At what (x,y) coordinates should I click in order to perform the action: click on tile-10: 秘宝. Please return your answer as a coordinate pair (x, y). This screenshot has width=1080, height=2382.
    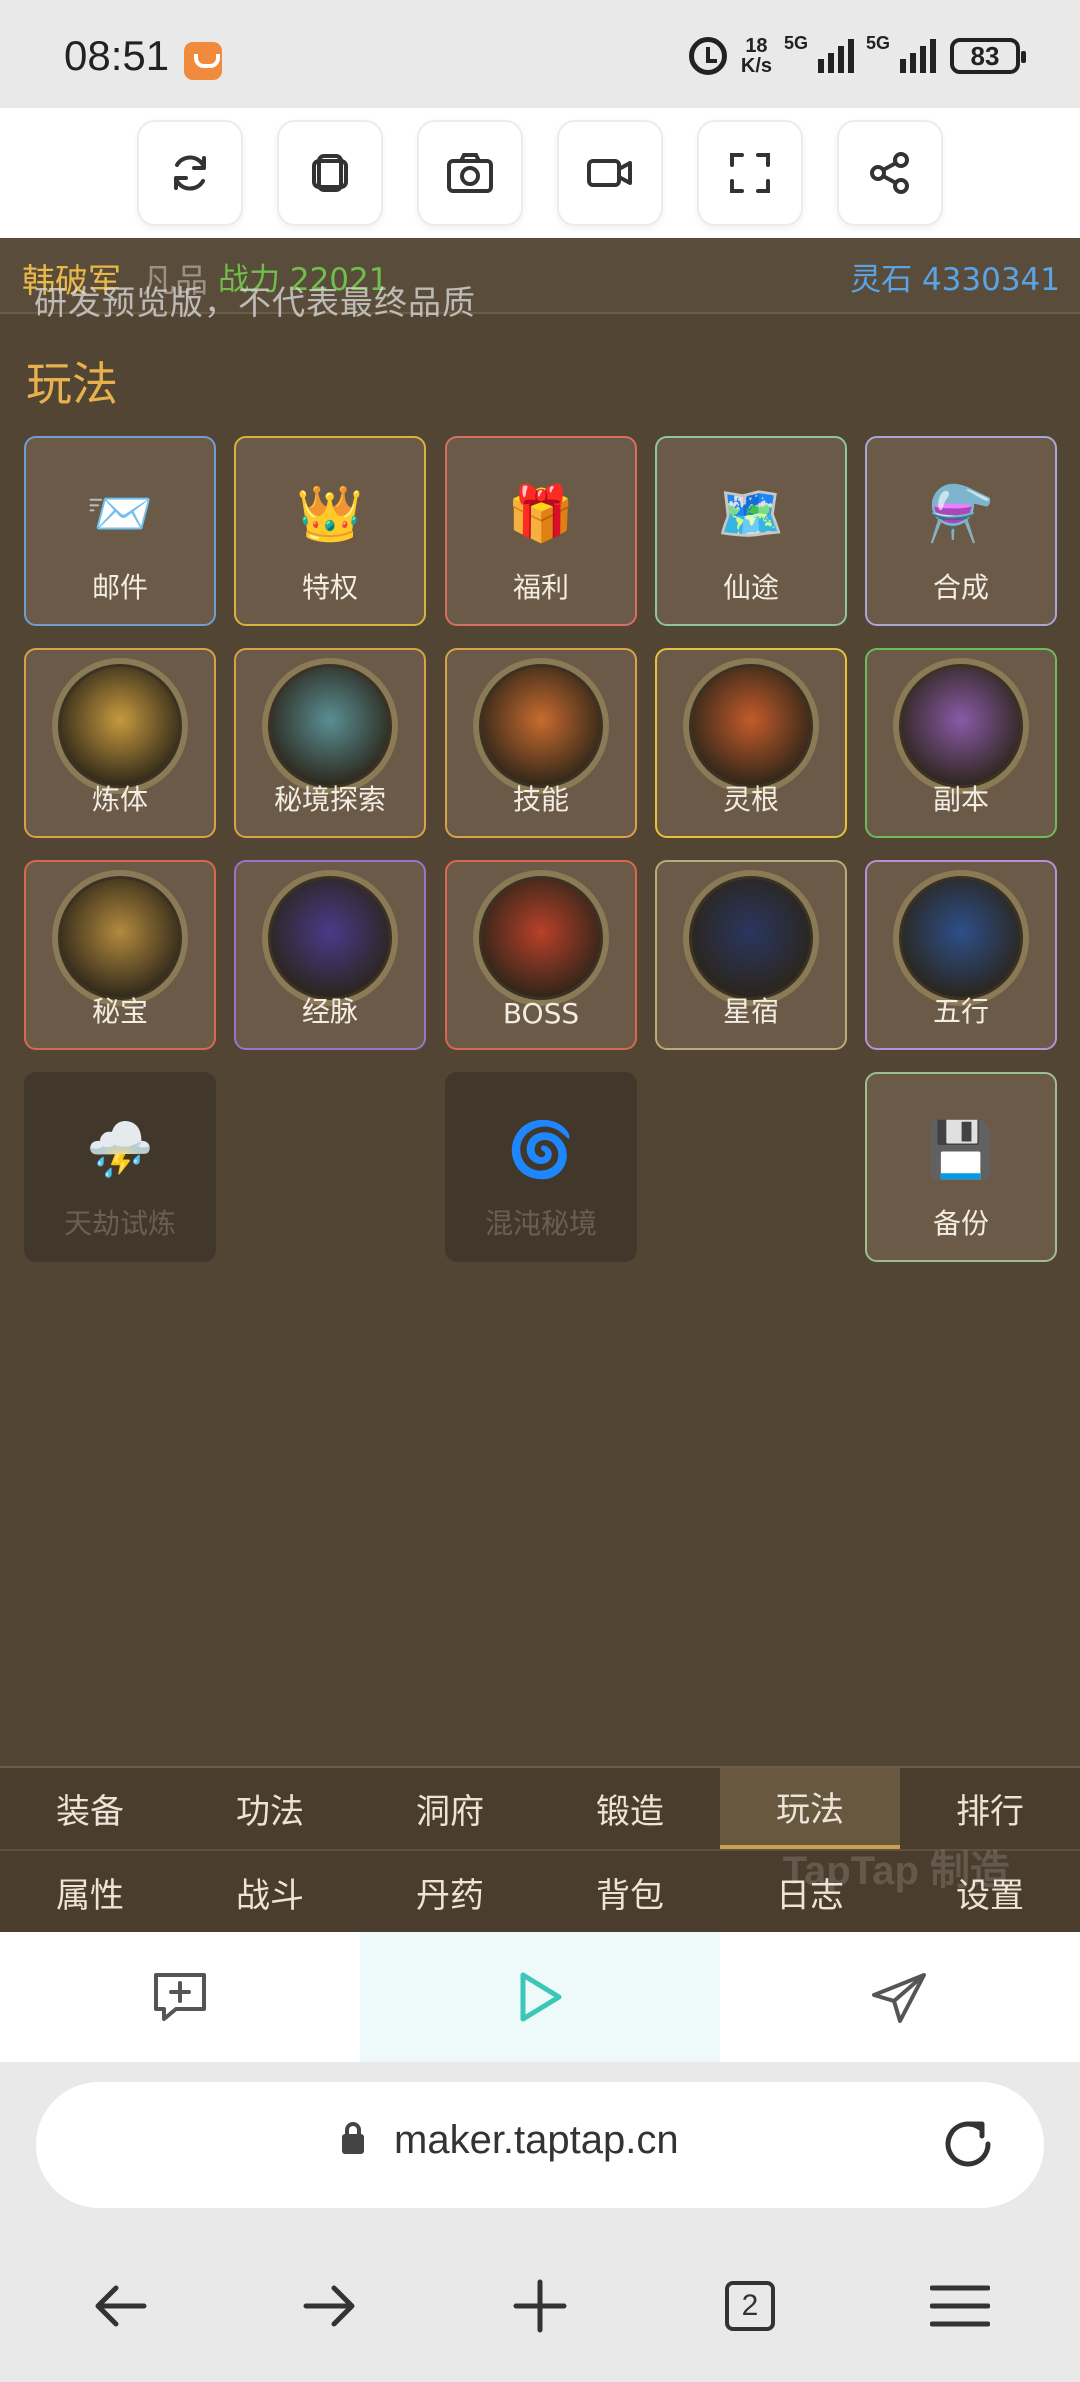
    Looking at the image, I should click on (120, 955).